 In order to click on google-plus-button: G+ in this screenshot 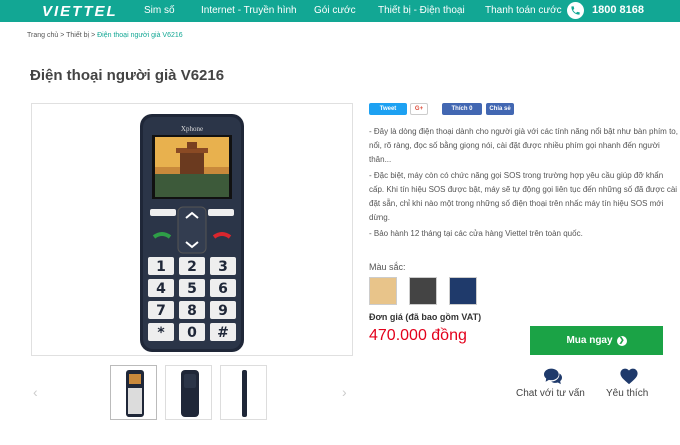, I will do `click(419, 109)`.